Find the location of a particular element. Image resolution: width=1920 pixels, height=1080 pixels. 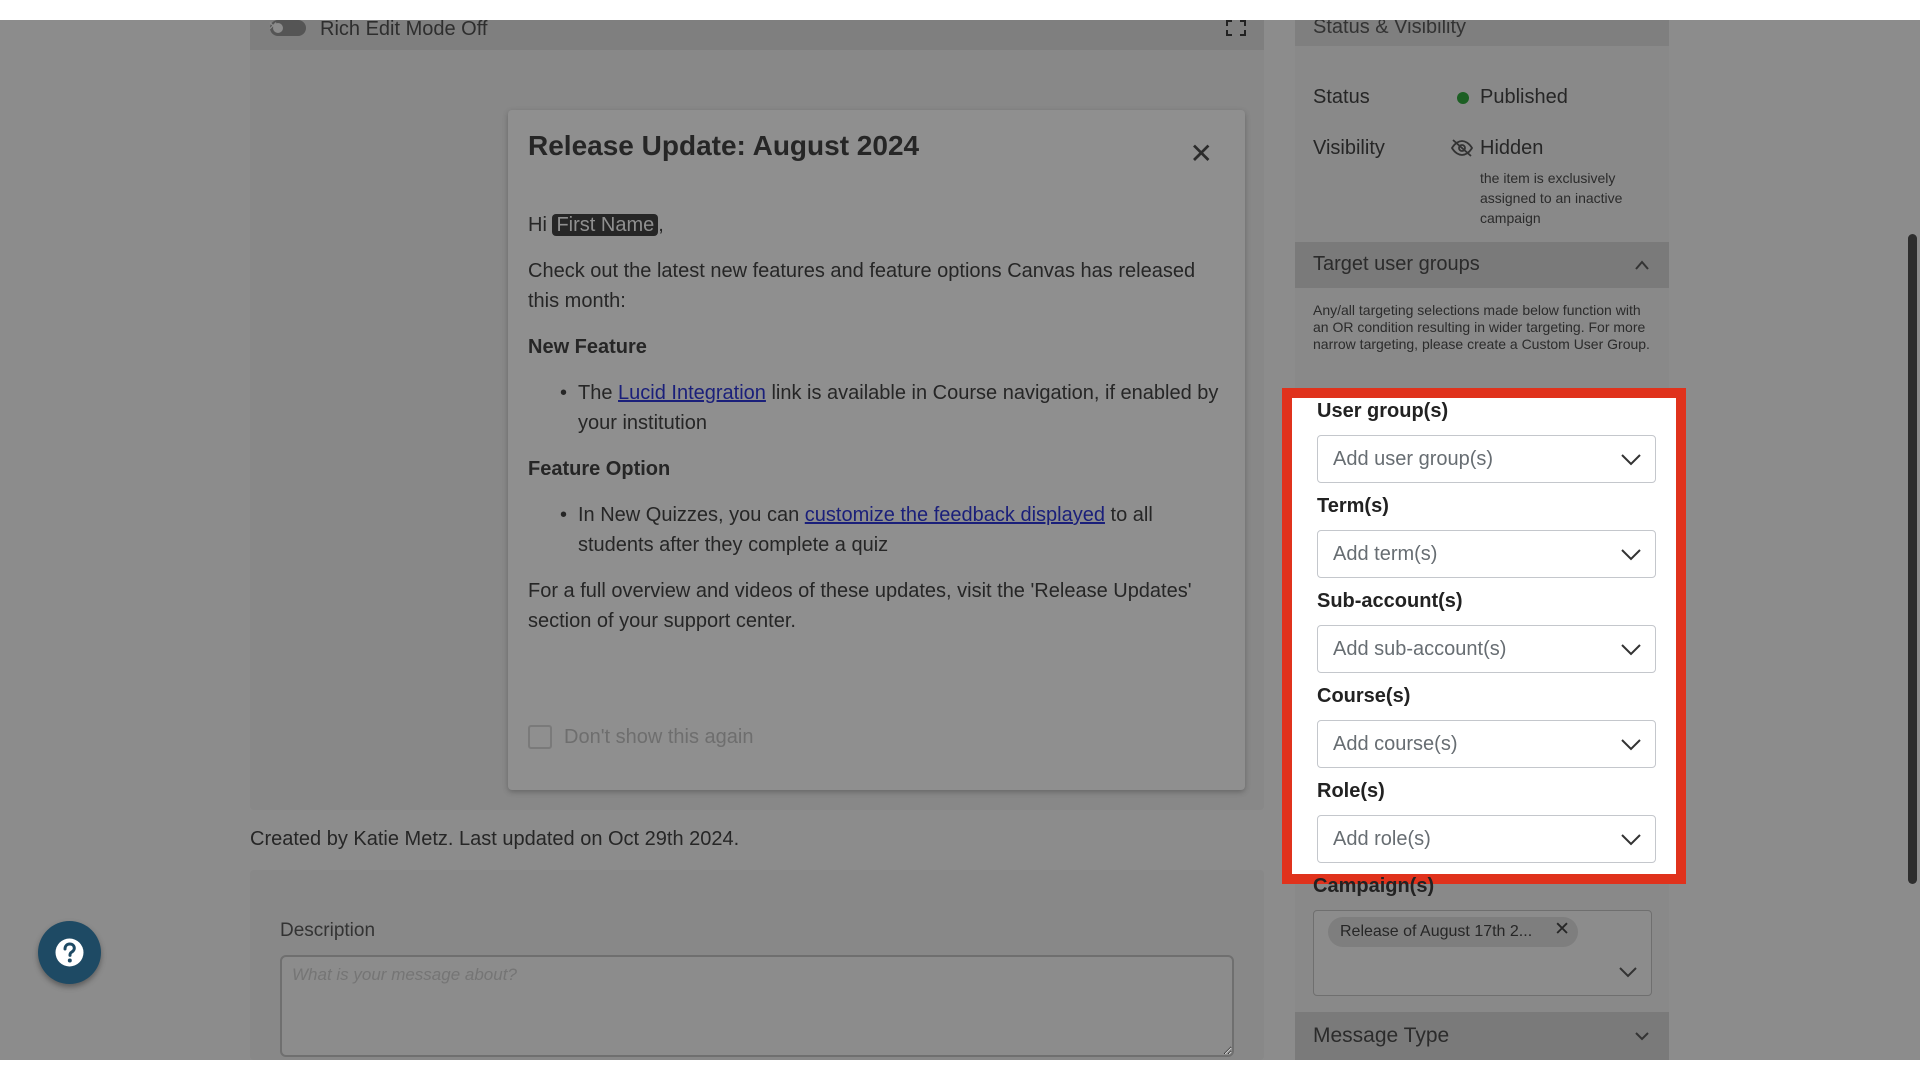

target-user-groups-heading: Target user groups is located at coordinates (1396, 264).